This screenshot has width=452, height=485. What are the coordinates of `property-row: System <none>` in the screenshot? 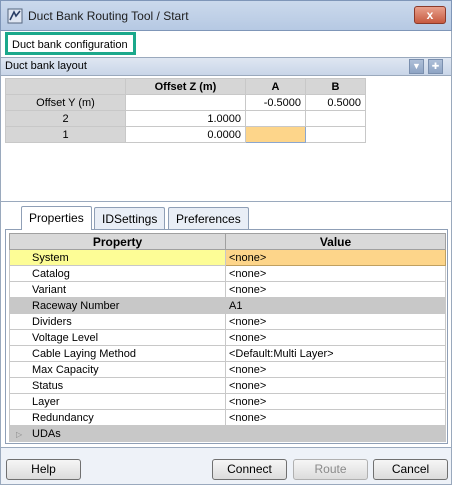 It's located at (227, 257).